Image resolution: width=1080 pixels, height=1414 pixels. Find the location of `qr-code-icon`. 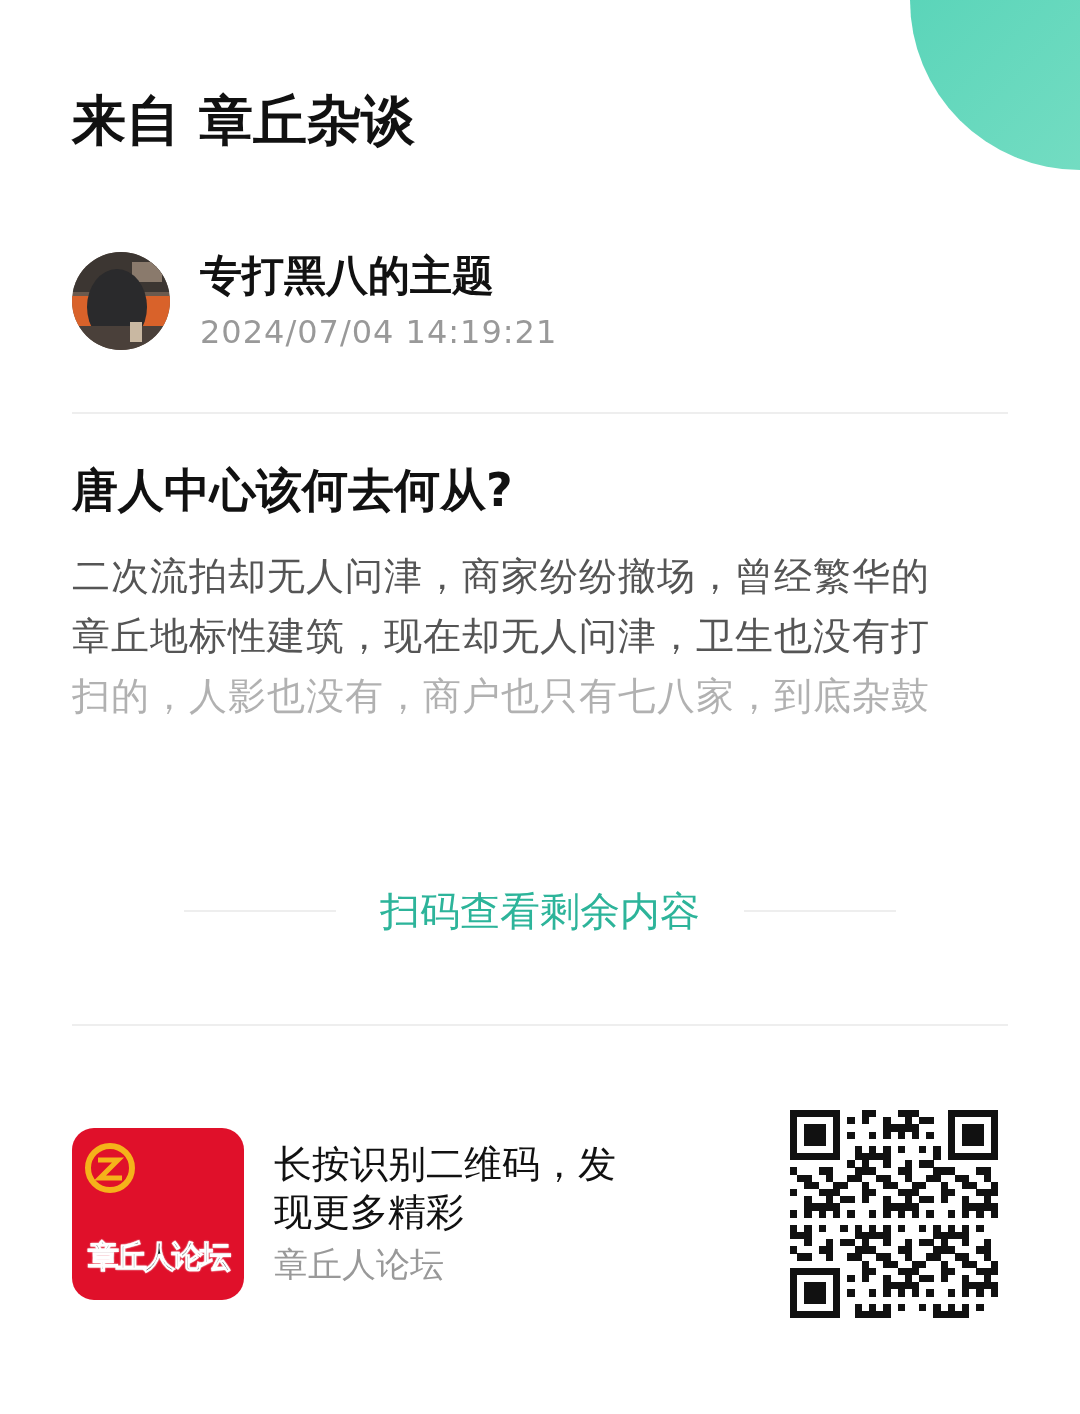

qr-code-icon is located at coordinates (894, 1214).